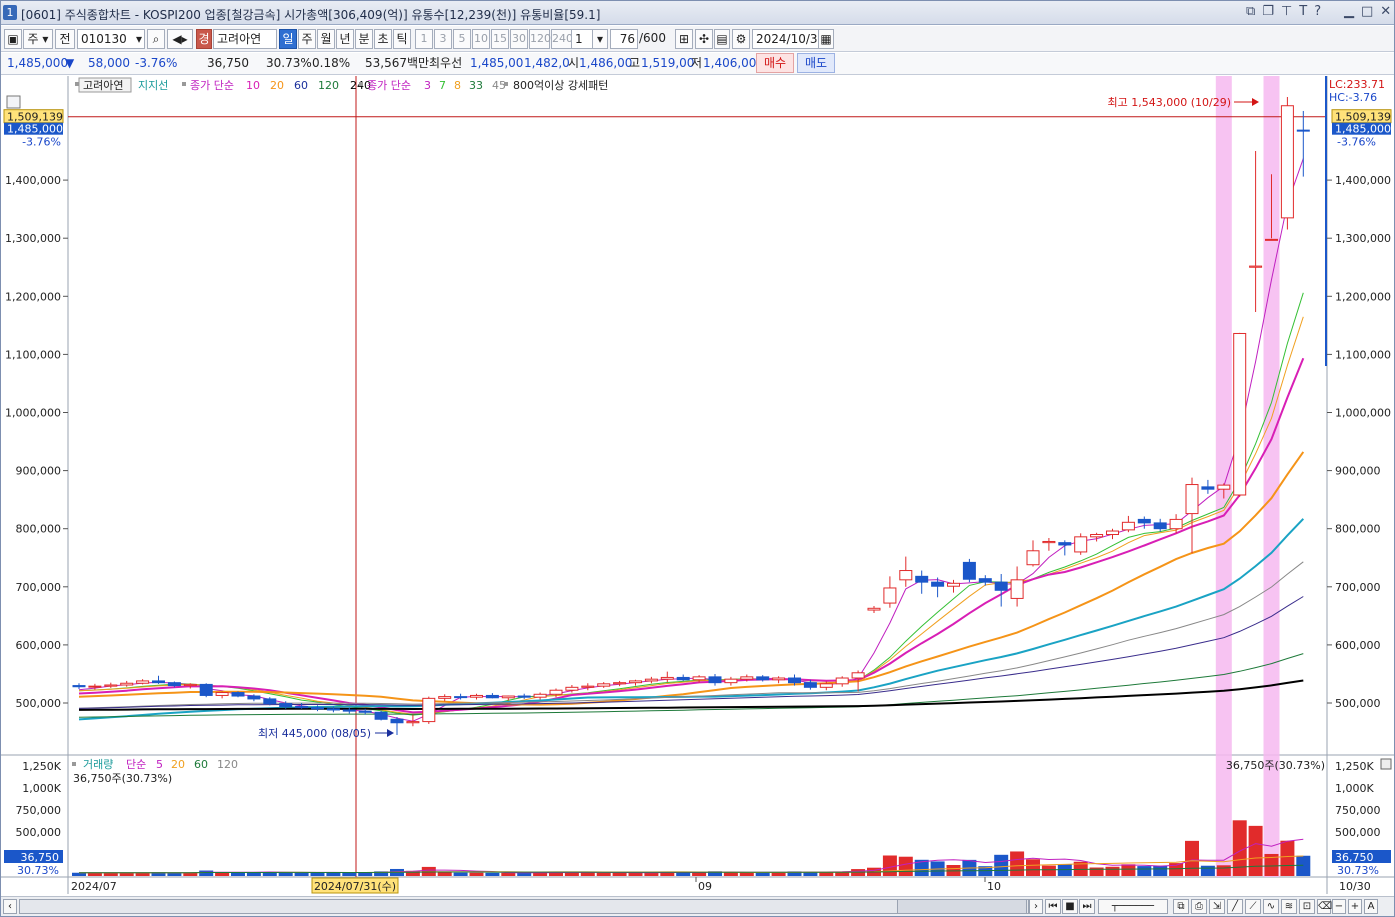  What do you see at coordinates (1199, 906) in the screenshot?
I see `print-icon: ⎙` at bounding box center [1199, 906].